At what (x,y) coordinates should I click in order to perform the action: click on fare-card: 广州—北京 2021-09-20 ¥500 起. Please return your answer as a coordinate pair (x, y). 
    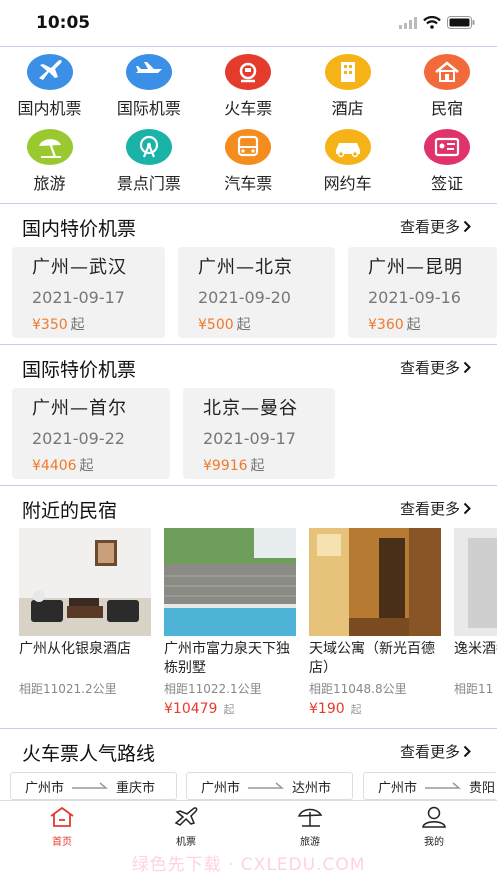
    Looking at the image, I should click on (256, 292).